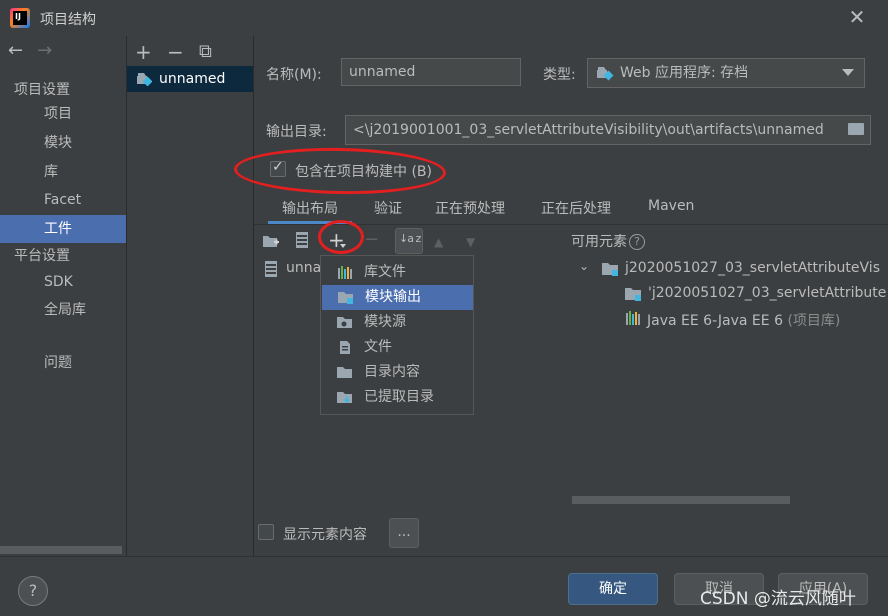  What do you see at coordinates (371, 239) in the screenshot?
I see `remove-element-icon: −` at bounding box center [371, 239].